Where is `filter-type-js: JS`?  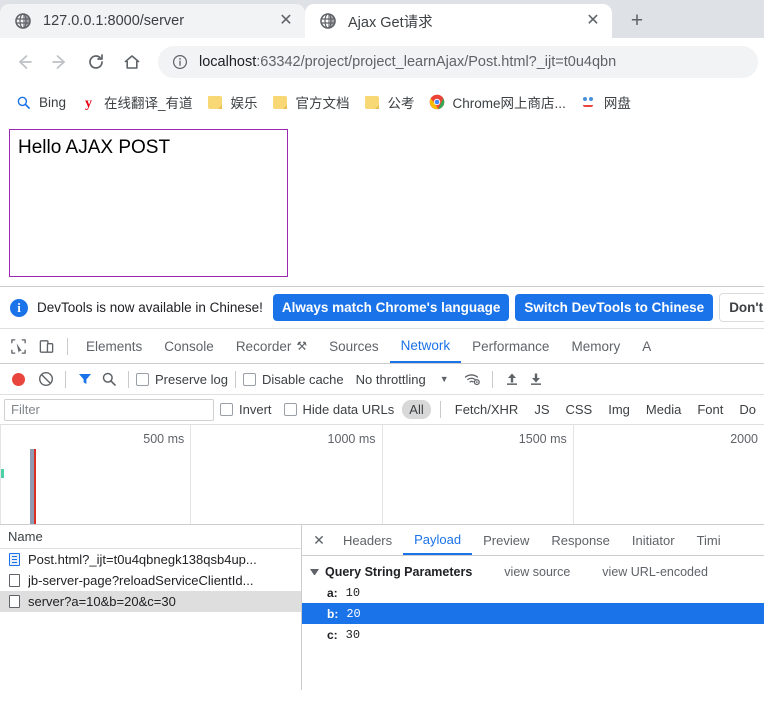 filter-type-js: JS is located at coordinates (541, 409).